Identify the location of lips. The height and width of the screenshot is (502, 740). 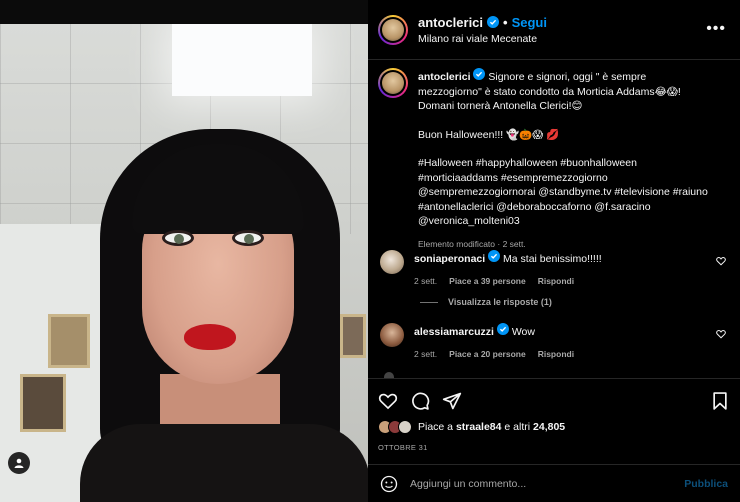
(210, 337).